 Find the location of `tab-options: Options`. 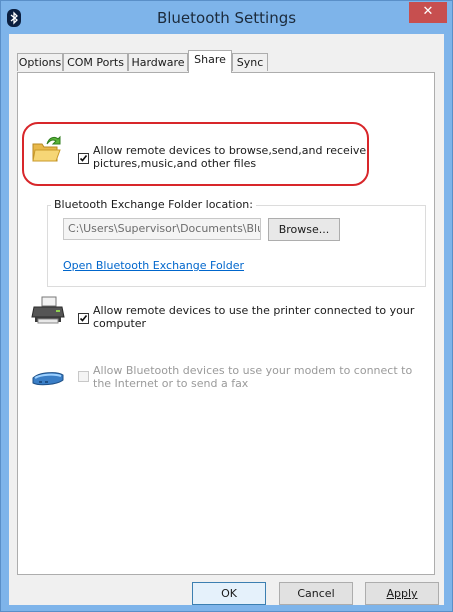

tab-options: Options is located at coordinates (40, 62).